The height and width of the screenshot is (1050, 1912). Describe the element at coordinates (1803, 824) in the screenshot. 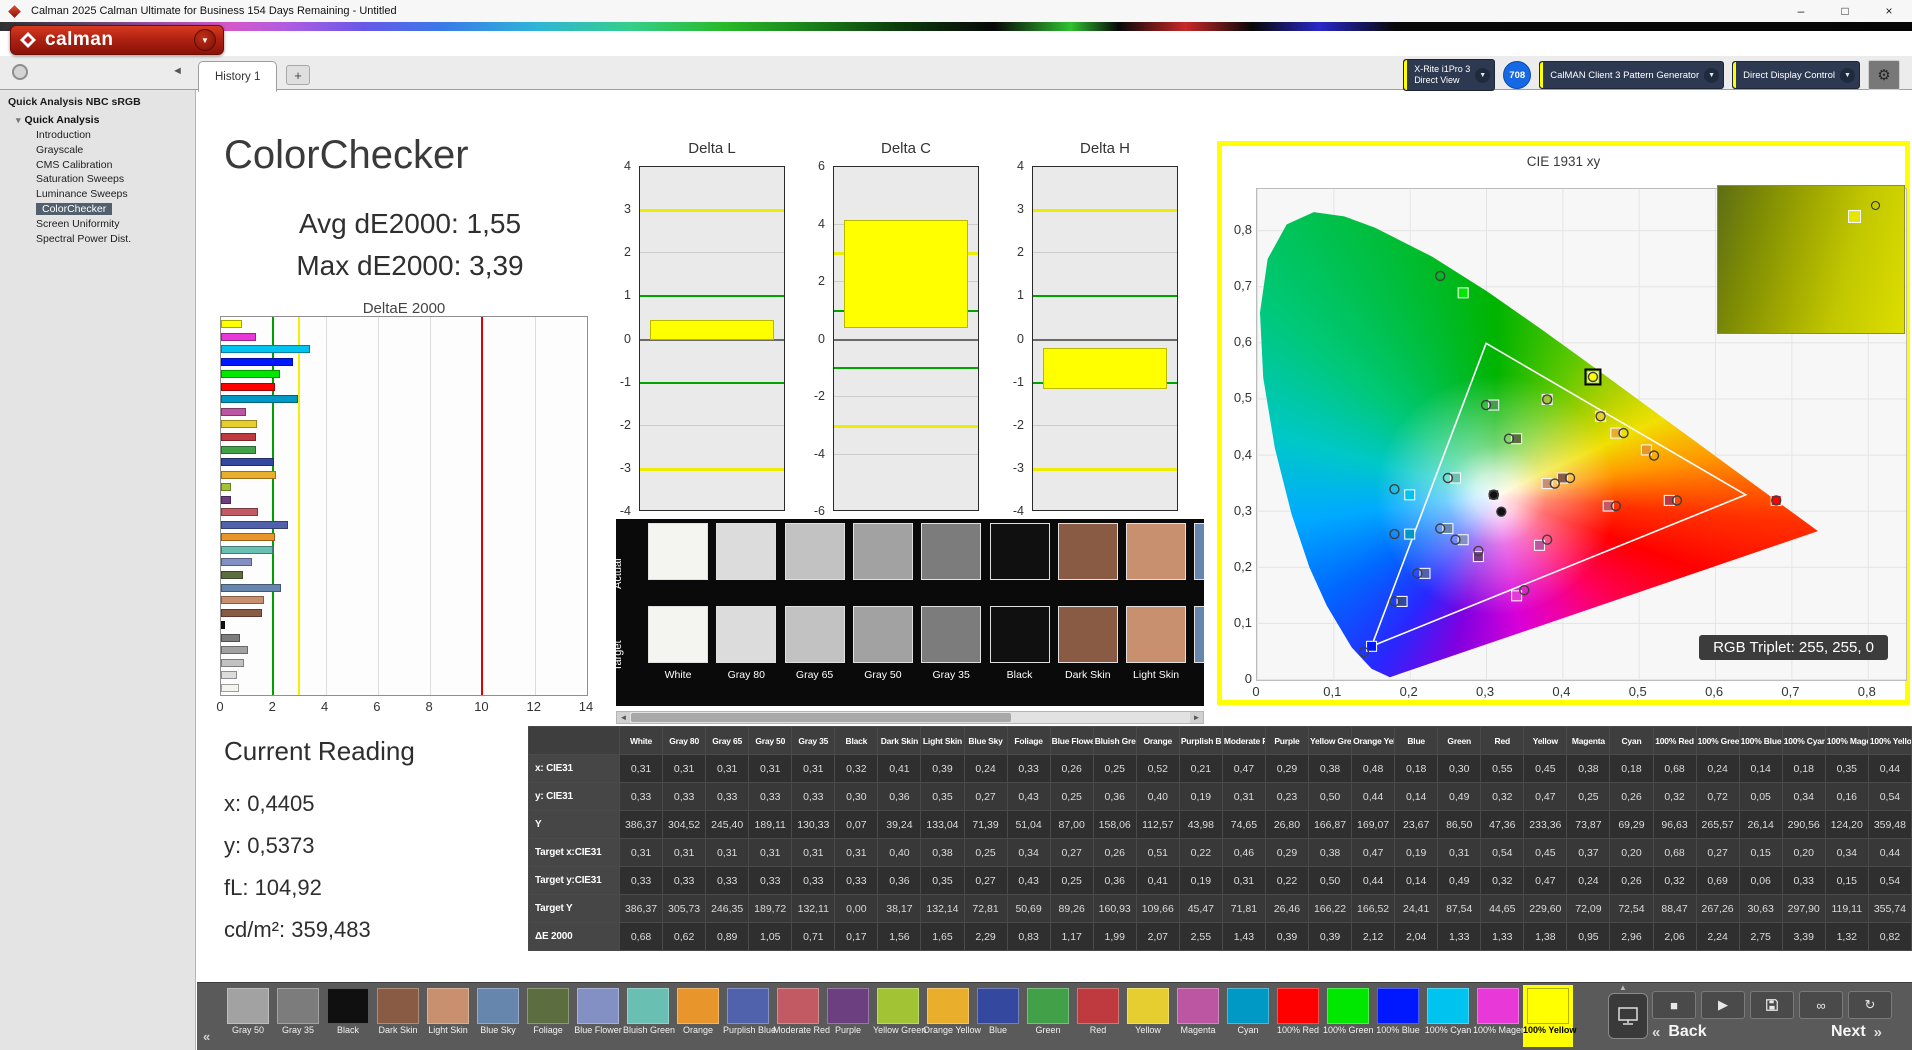

I see `table-cell: 290,56` at that location.